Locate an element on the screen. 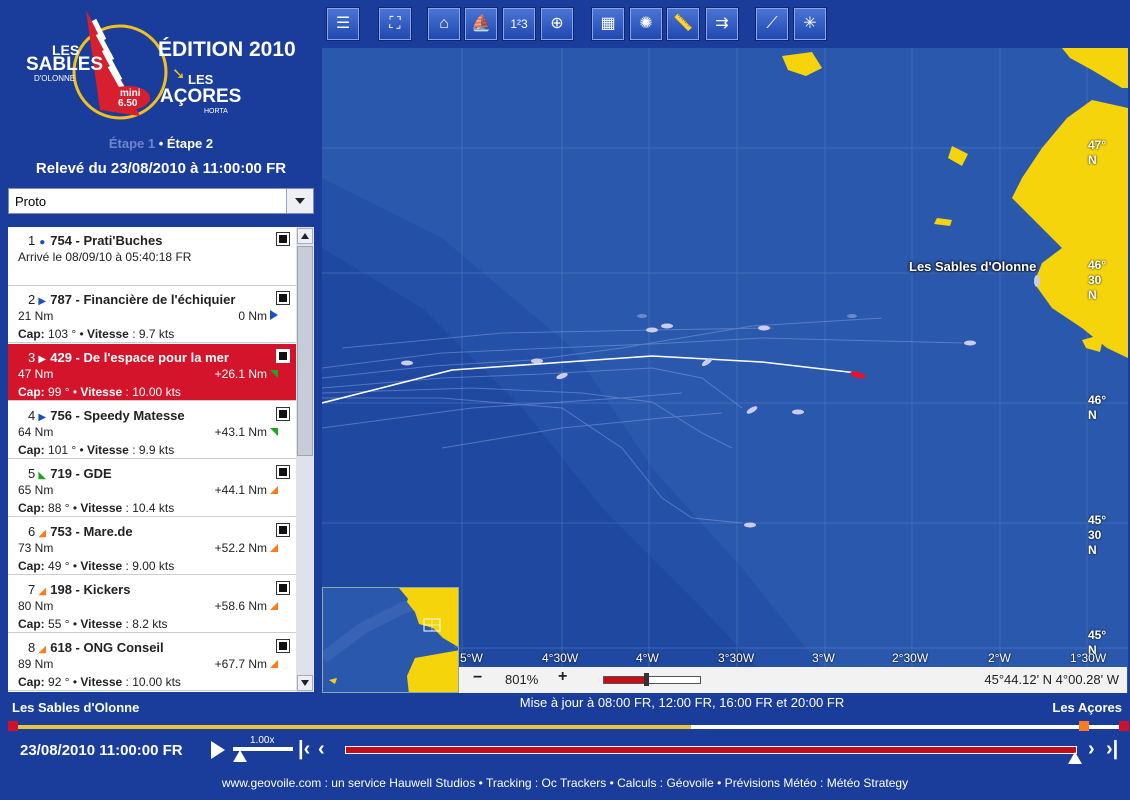 This screenshot has height=800, width=1130. heading-speed: Cap: 99 ° • Vitesse : 10.00 kts is located at coordinates (99, 392).